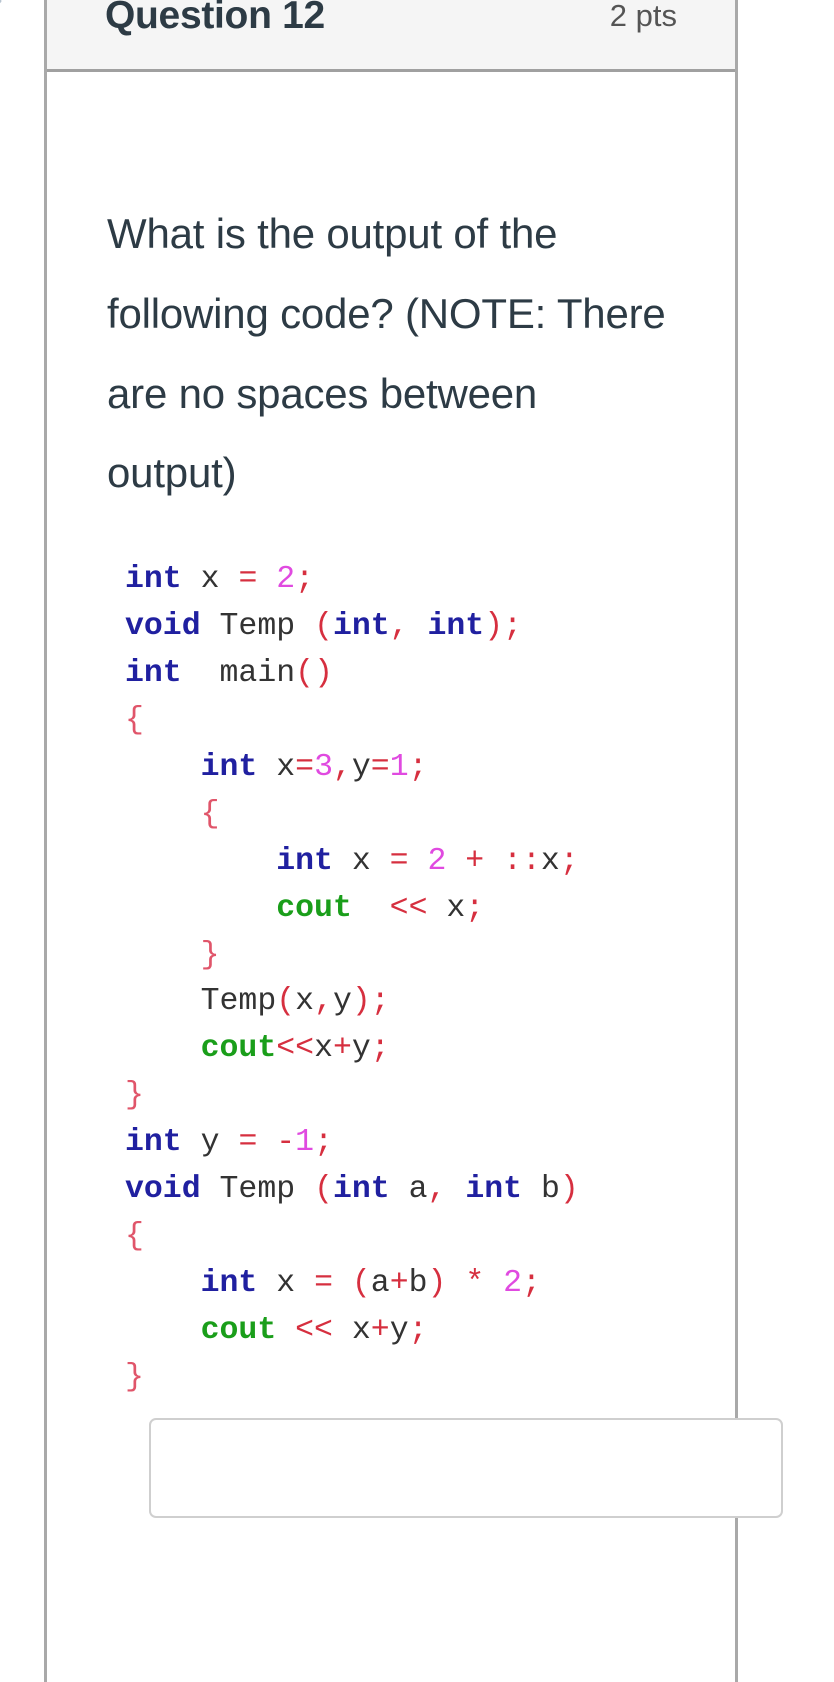  What do you see at coordinates (430, 1331) in the screenshot?
I see `code-line: cout << x+y;` at bounding box center [430, 1331].